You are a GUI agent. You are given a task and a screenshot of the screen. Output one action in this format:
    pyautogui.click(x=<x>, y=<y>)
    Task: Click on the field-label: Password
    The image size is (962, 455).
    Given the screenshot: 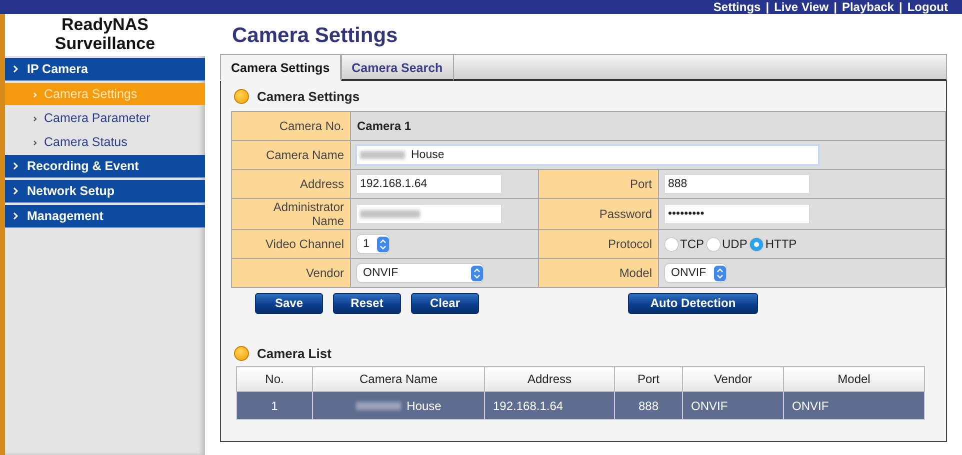 What is the action you would take?
    pyautogui.click(x=598, y=214)
    